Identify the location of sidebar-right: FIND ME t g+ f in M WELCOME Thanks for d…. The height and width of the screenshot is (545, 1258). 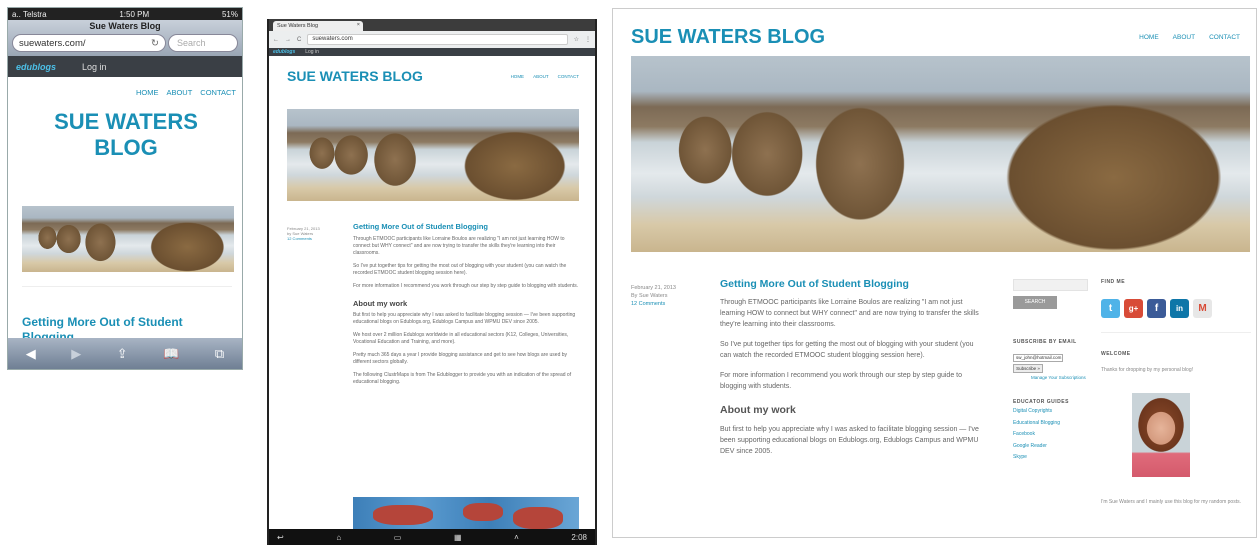
(1176, 392).